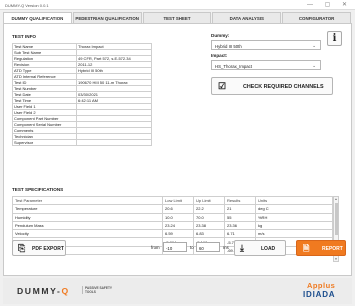 This screenshot has height=306, width=355. Describe the element at coordinates (332, 249) in the screenshot. I see `report-label: REPORT` at that location.